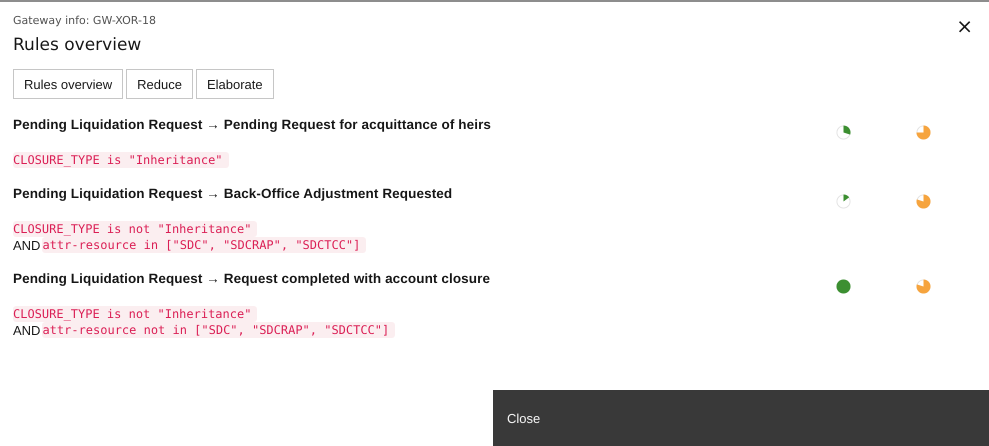 The height and width of the screenshot is (446, 989). I want to click on rule-title: Pending Liquidation Request → Pending Request for acquittance of heirs, so click(252, 124).